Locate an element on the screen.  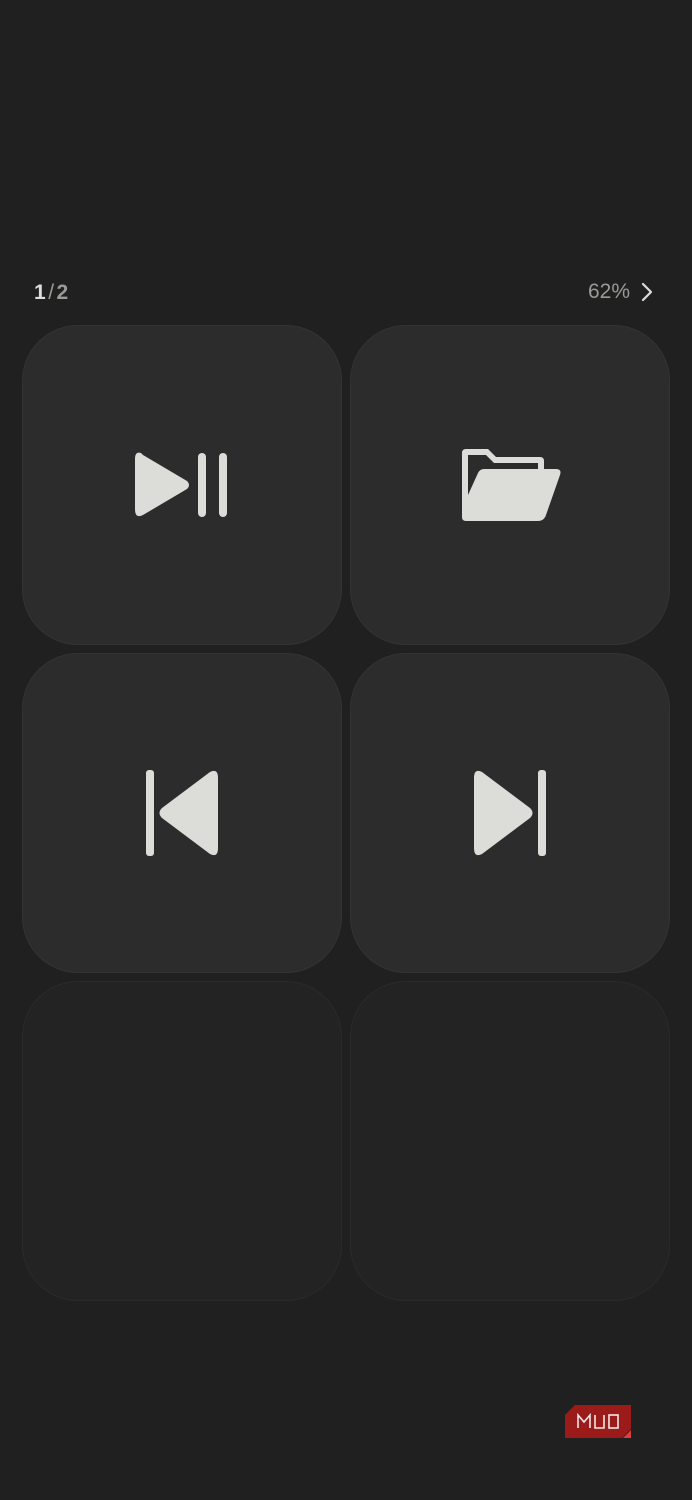
next-track-button is located at coordinates (510, 813).